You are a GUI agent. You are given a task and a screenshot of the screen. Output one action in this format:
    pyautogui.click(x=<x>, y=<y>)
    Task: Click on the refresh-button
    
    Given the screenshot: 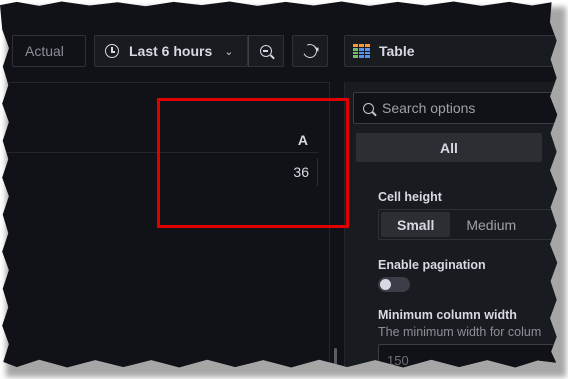 What is the action you would take?
    pyautogui.click(x=310, y=51)
    